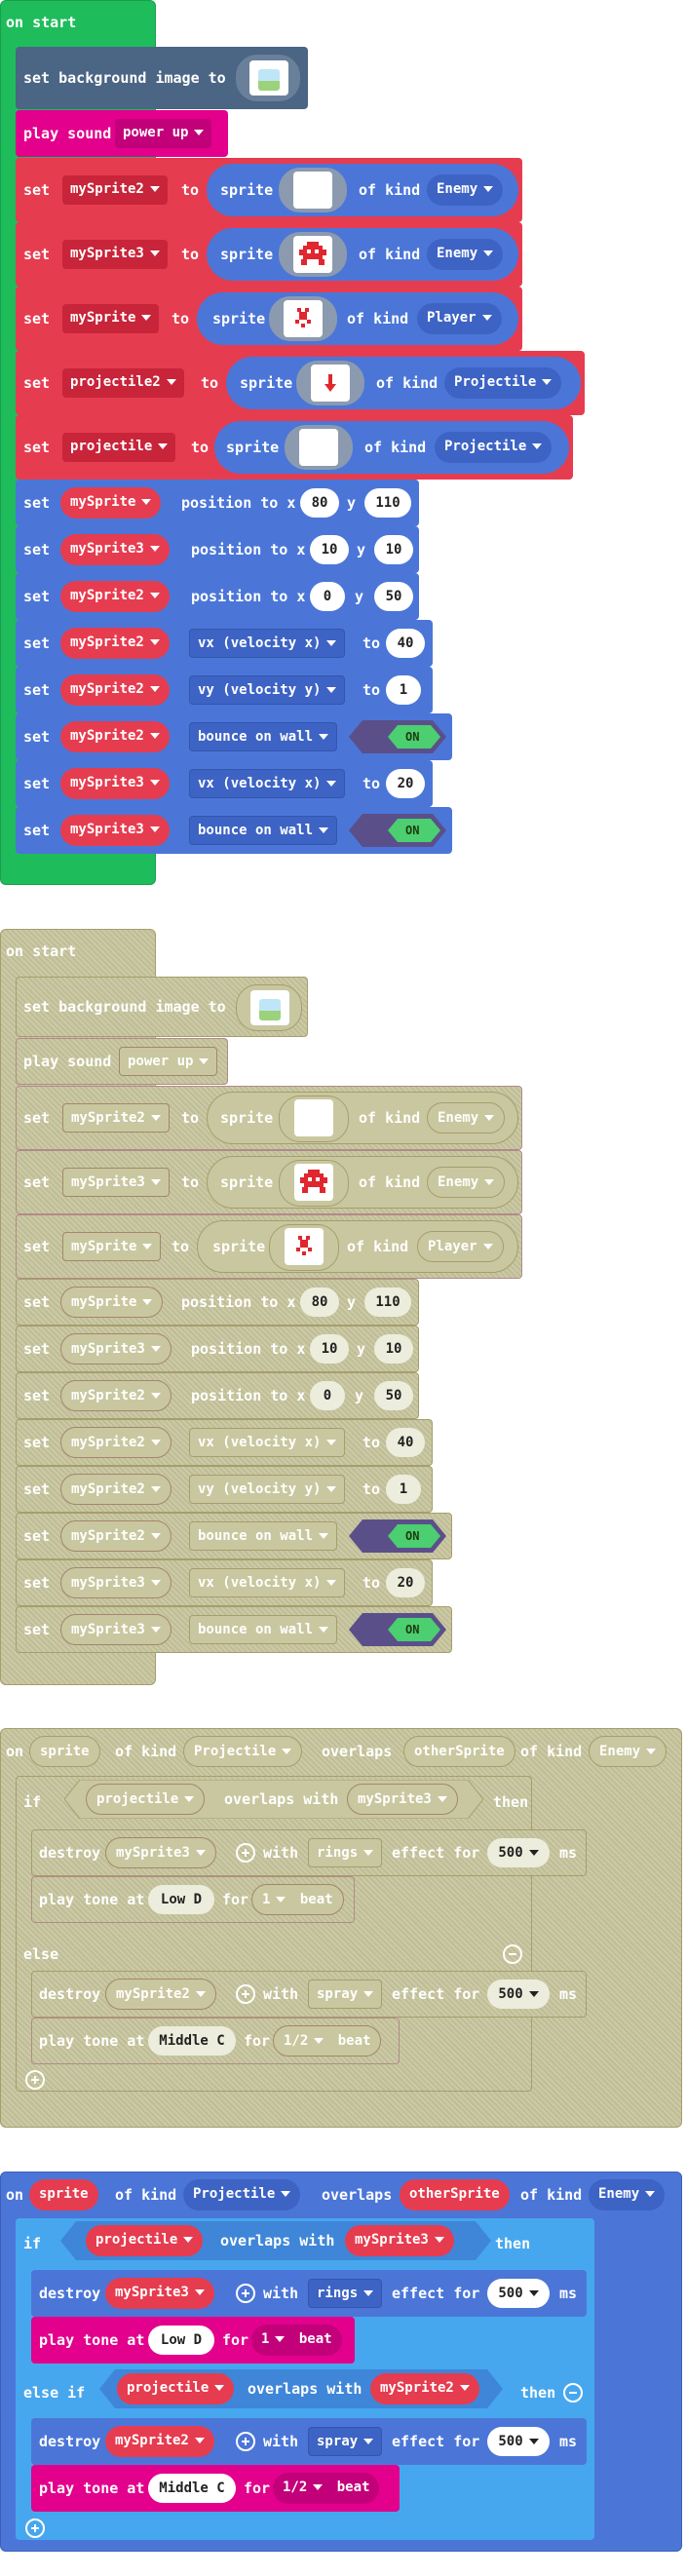 The height and width of the screenshot is (2576, 687). I want to click on add-else-plus-icon, so click(35, 2080).